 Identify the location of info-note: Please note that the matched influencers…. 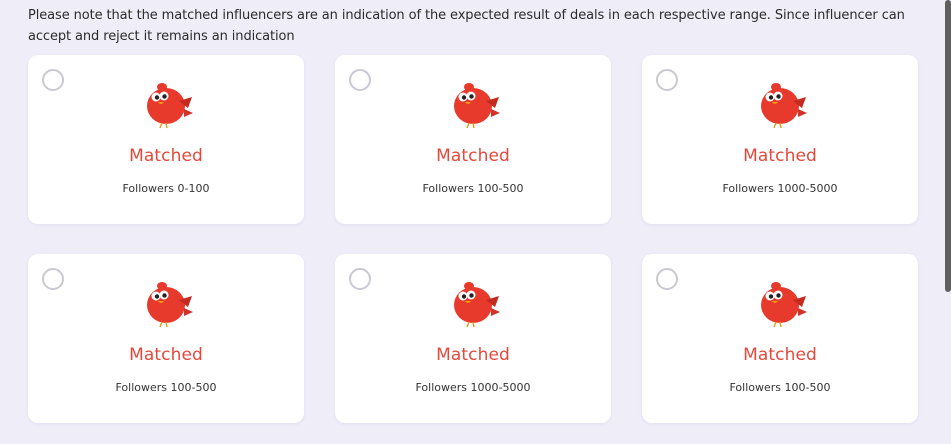
(466, 26).